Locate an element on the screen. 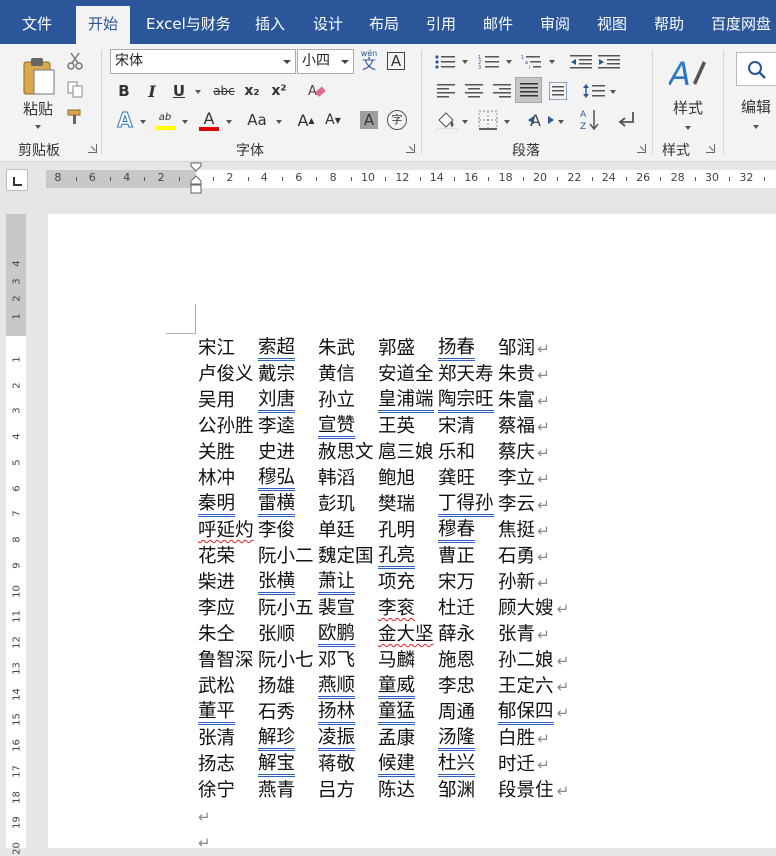 The height and width of the screenshot is (856, 776). vertical-ruler-number: 2 is located at coordinates (17, 298).